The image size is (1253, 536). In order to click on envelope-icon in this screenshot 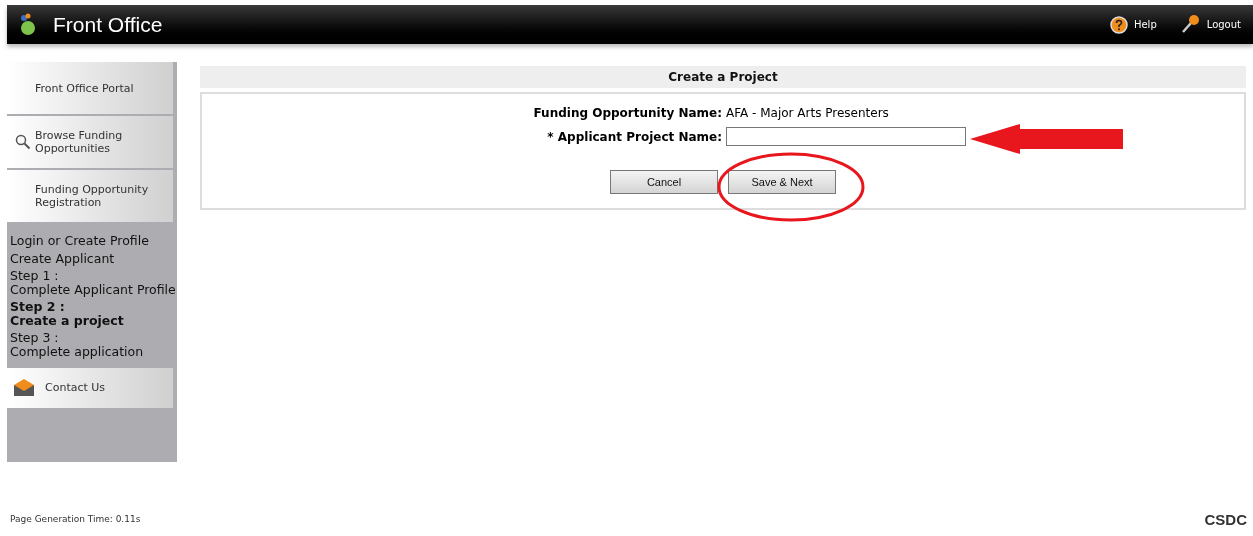, I will do `click(24, 388)`.